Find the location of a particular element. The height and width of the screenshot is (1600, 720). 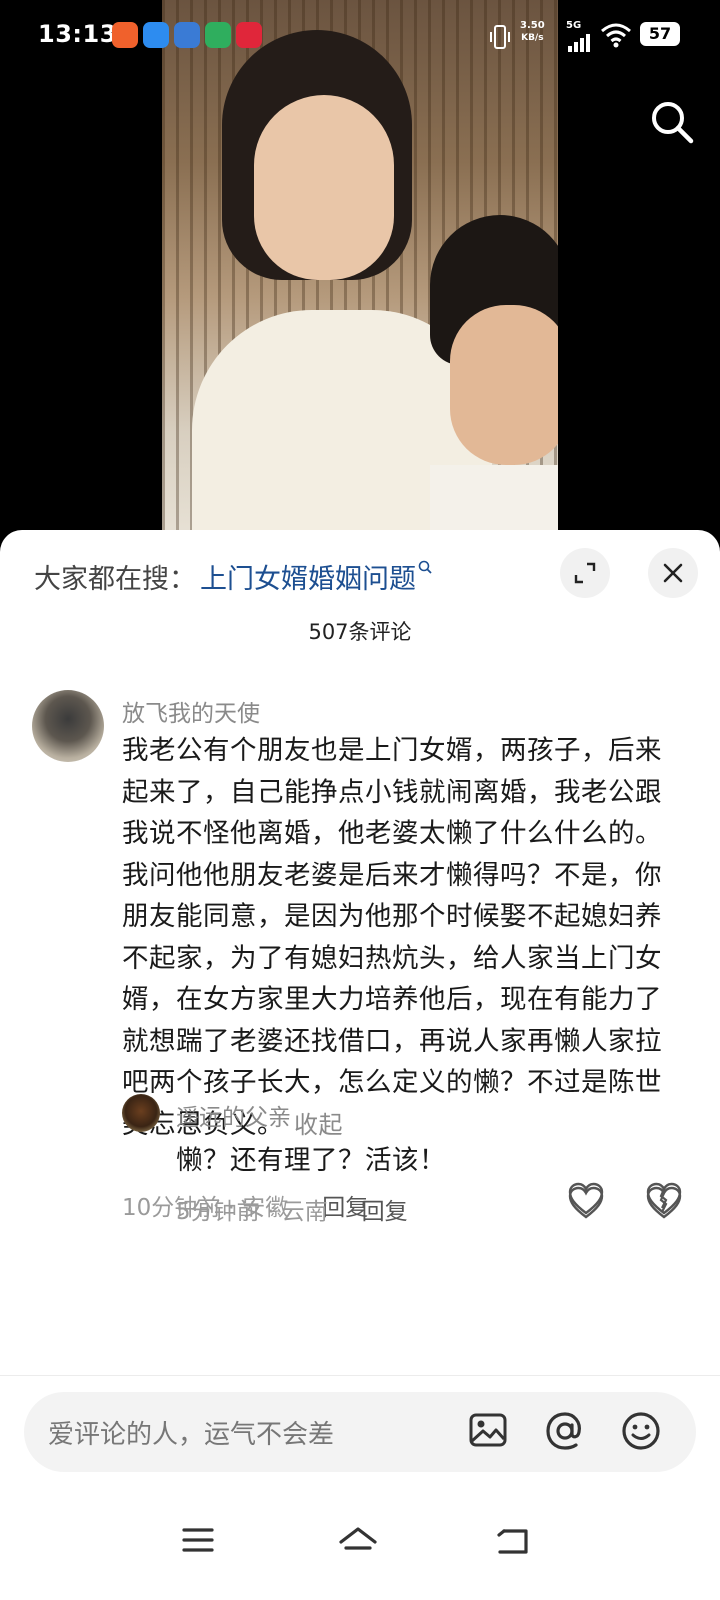

emoji-icon is located at coordinates (641, 1431).